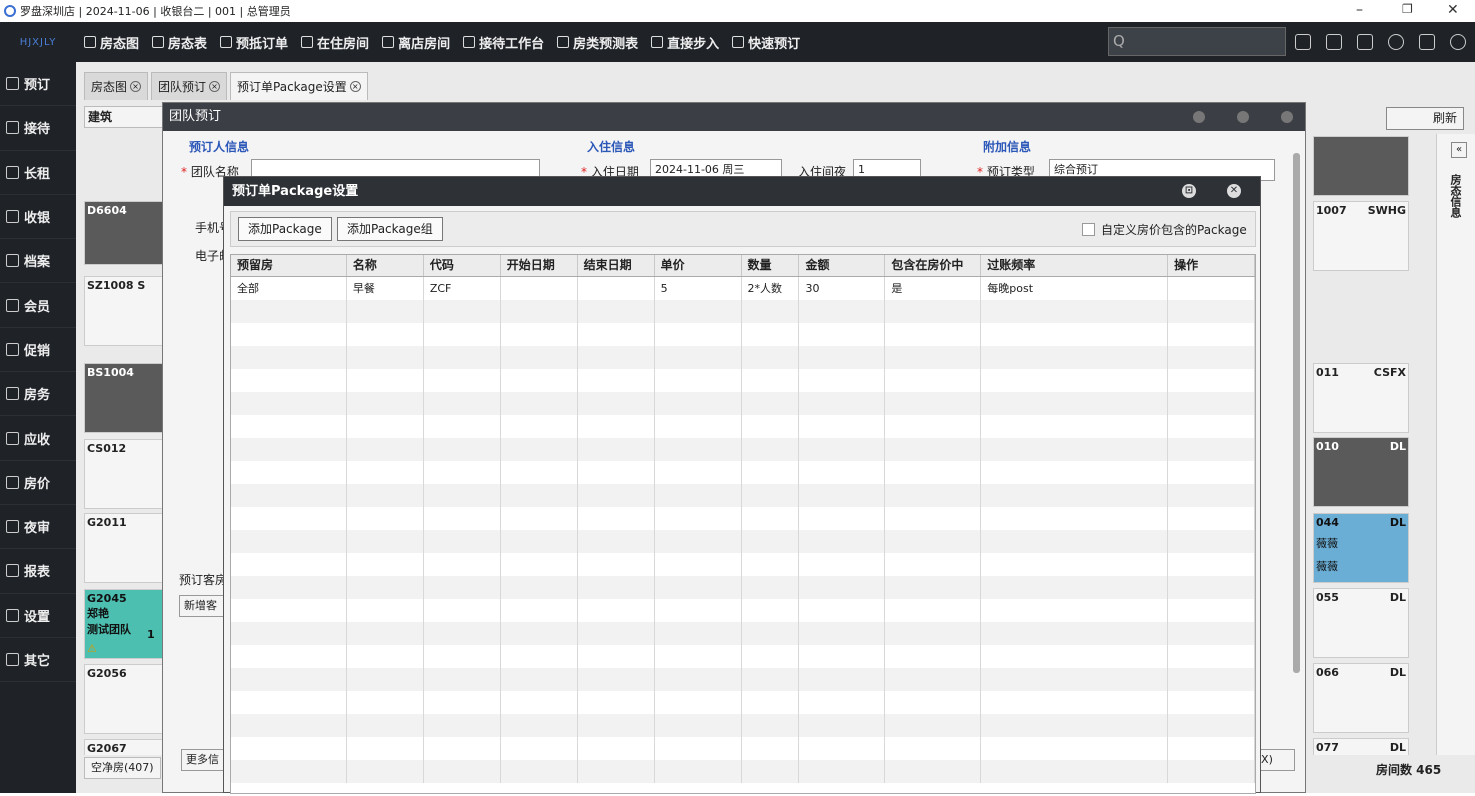 The height and width of the screenshot is (796, 1475). What do you see at coordinates (111, 42) in the screenshot?
I see `nav-room-map: 房态图` at bounding box center [111, 42].